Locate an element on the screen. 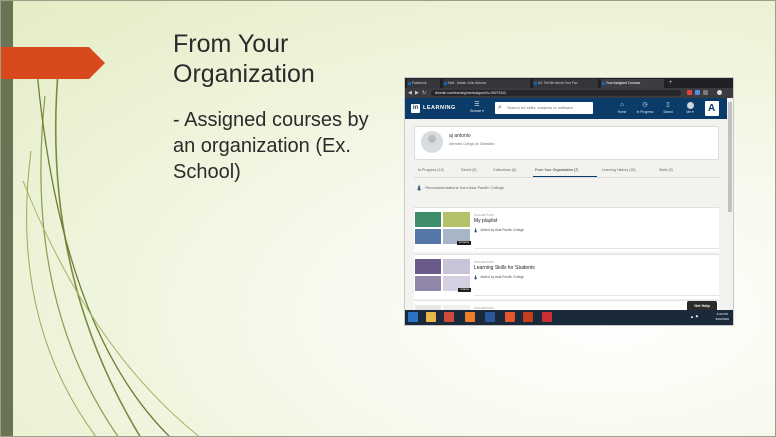 The image size is (776, 437). profile-card: aj antonio Attended Colegio de Sebastian is located at coordinates (566, 143).